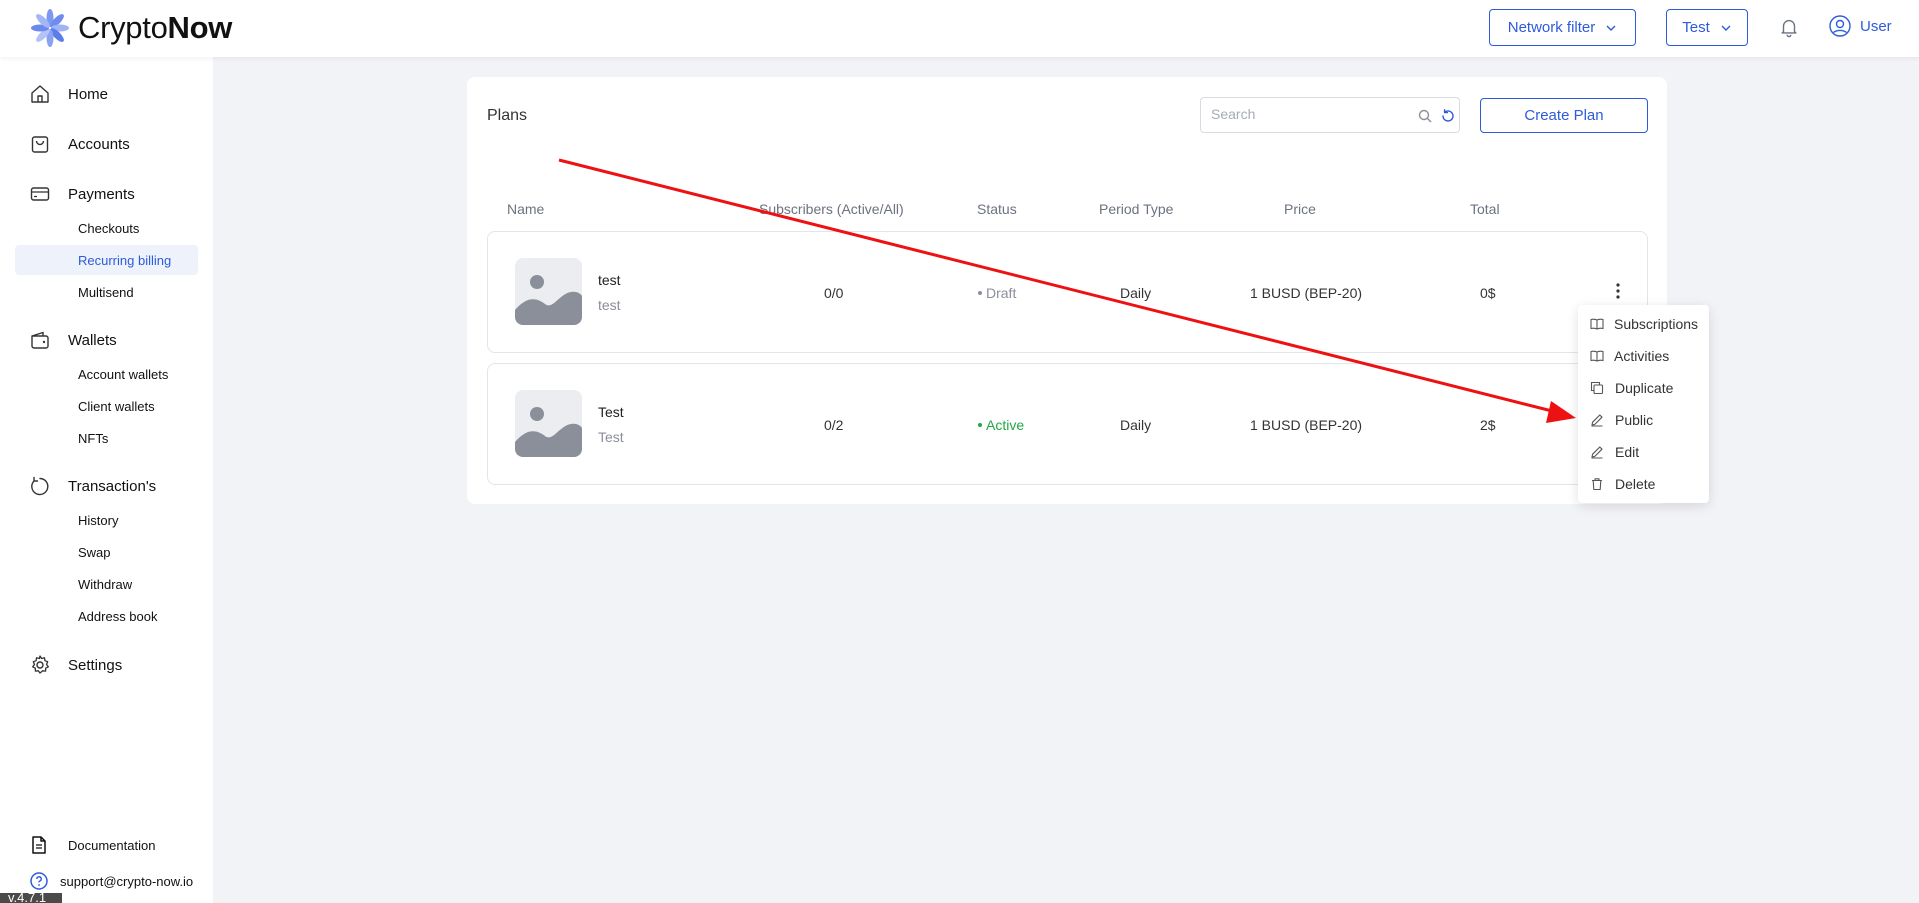 This screenshot has height=903, width=1919. What do you see at coordinates (1643, 324) in the screenshot?
I see `menu-item-subscriptions: Subscriptions` at bounding box center [1643, 324].